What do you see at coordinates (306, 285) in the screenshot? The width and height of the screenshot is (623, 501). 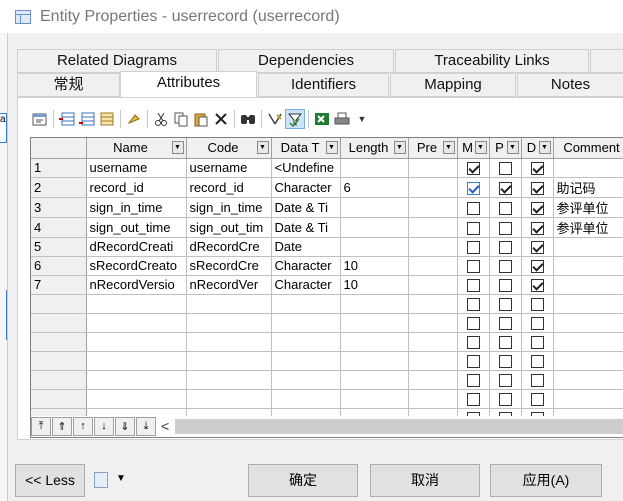 I see `data-type-cell: Character` at bounding box center [306, 285].